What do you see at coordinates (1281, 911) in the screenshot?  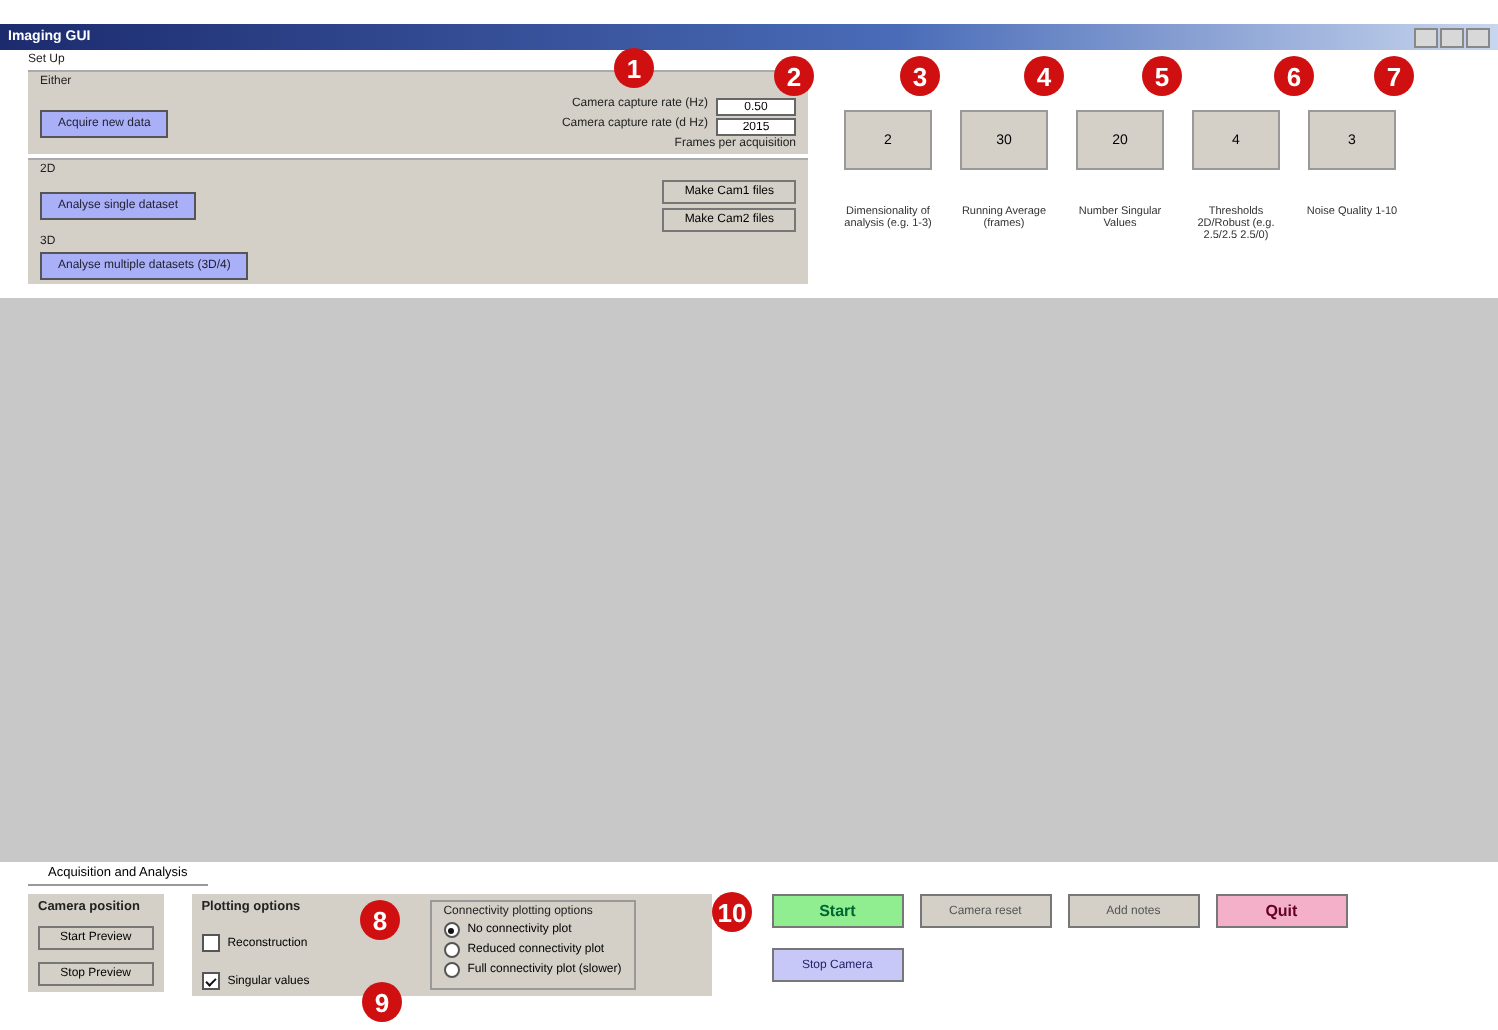 I see `action-button: Quit` at bounding box center [1281, 911].